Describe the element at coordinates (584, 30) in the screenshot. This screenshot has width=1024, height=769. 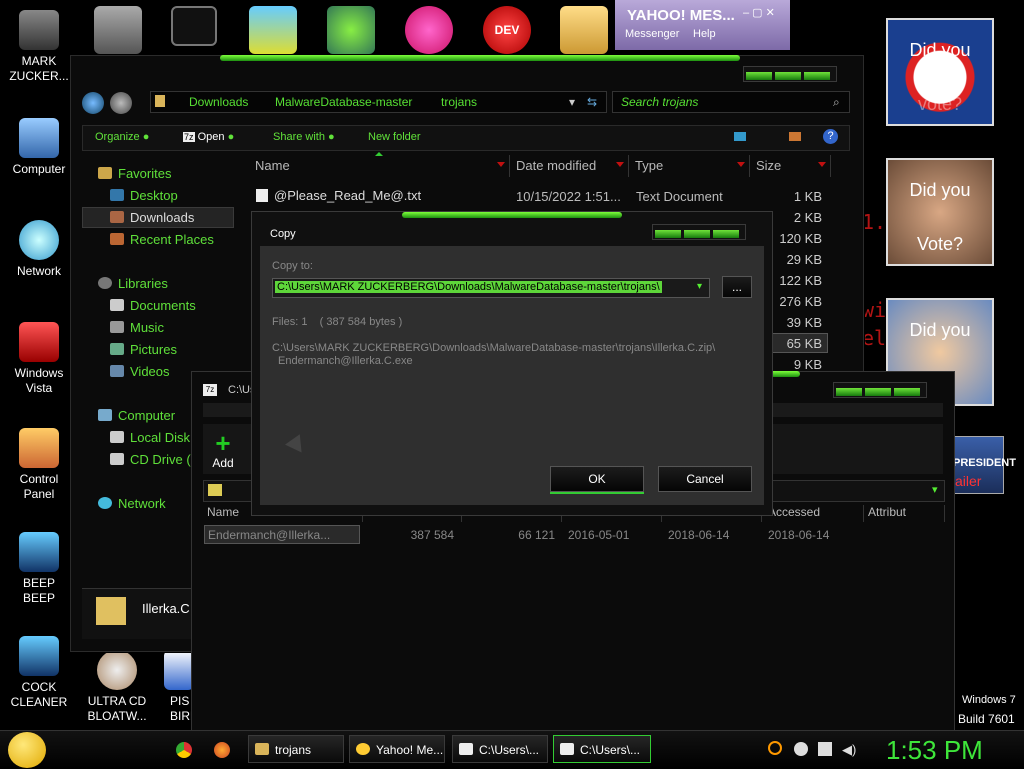
I see `handshake-app-icon` at that location.